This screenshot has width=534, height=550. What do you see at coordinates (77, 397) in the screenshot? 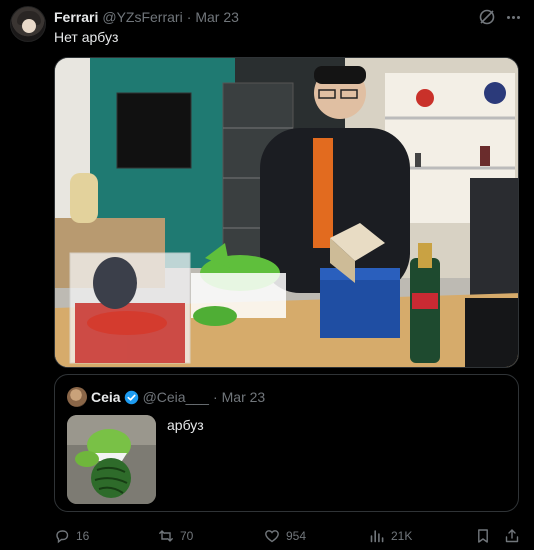
I see `quote-author-avatar` at bounding box center [77, 397].